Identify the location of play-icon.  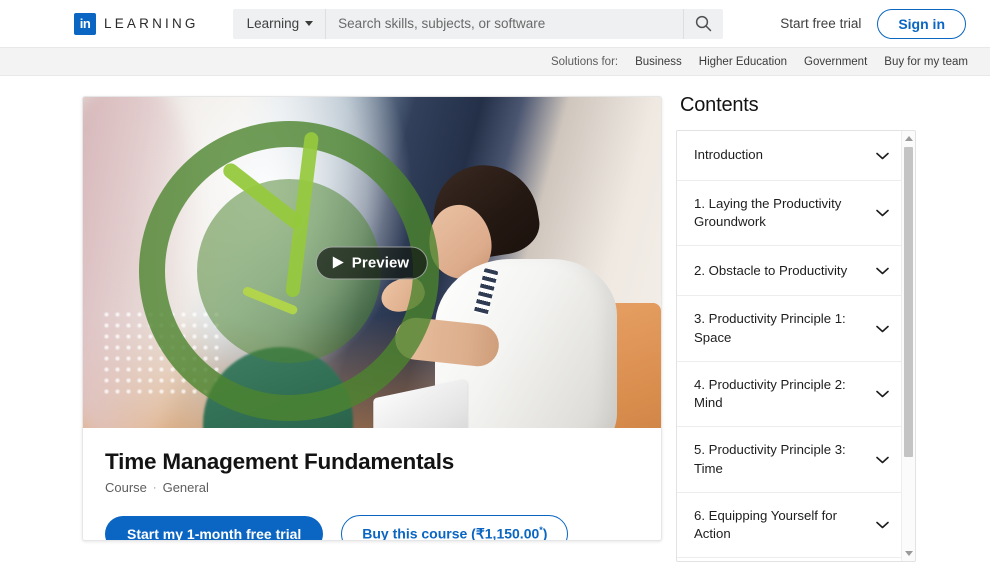
(338, 262).